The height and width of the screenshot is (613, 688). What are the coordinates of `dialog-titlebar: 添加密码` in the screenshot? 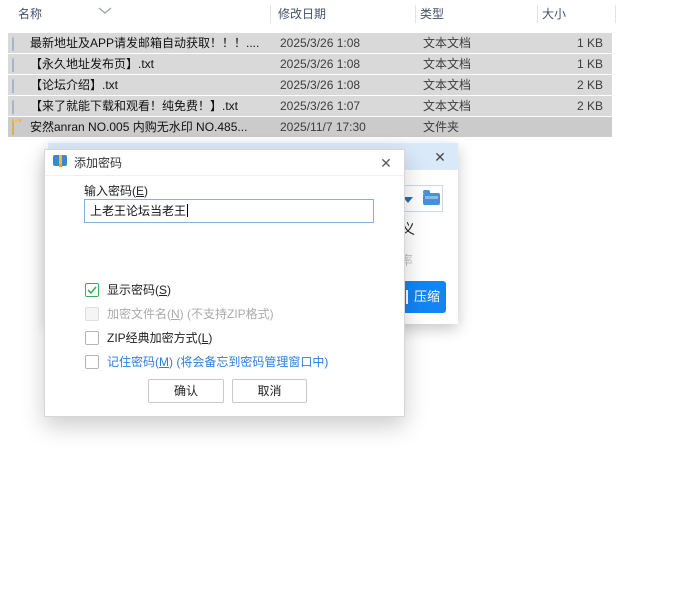 It's located at (224, 163).